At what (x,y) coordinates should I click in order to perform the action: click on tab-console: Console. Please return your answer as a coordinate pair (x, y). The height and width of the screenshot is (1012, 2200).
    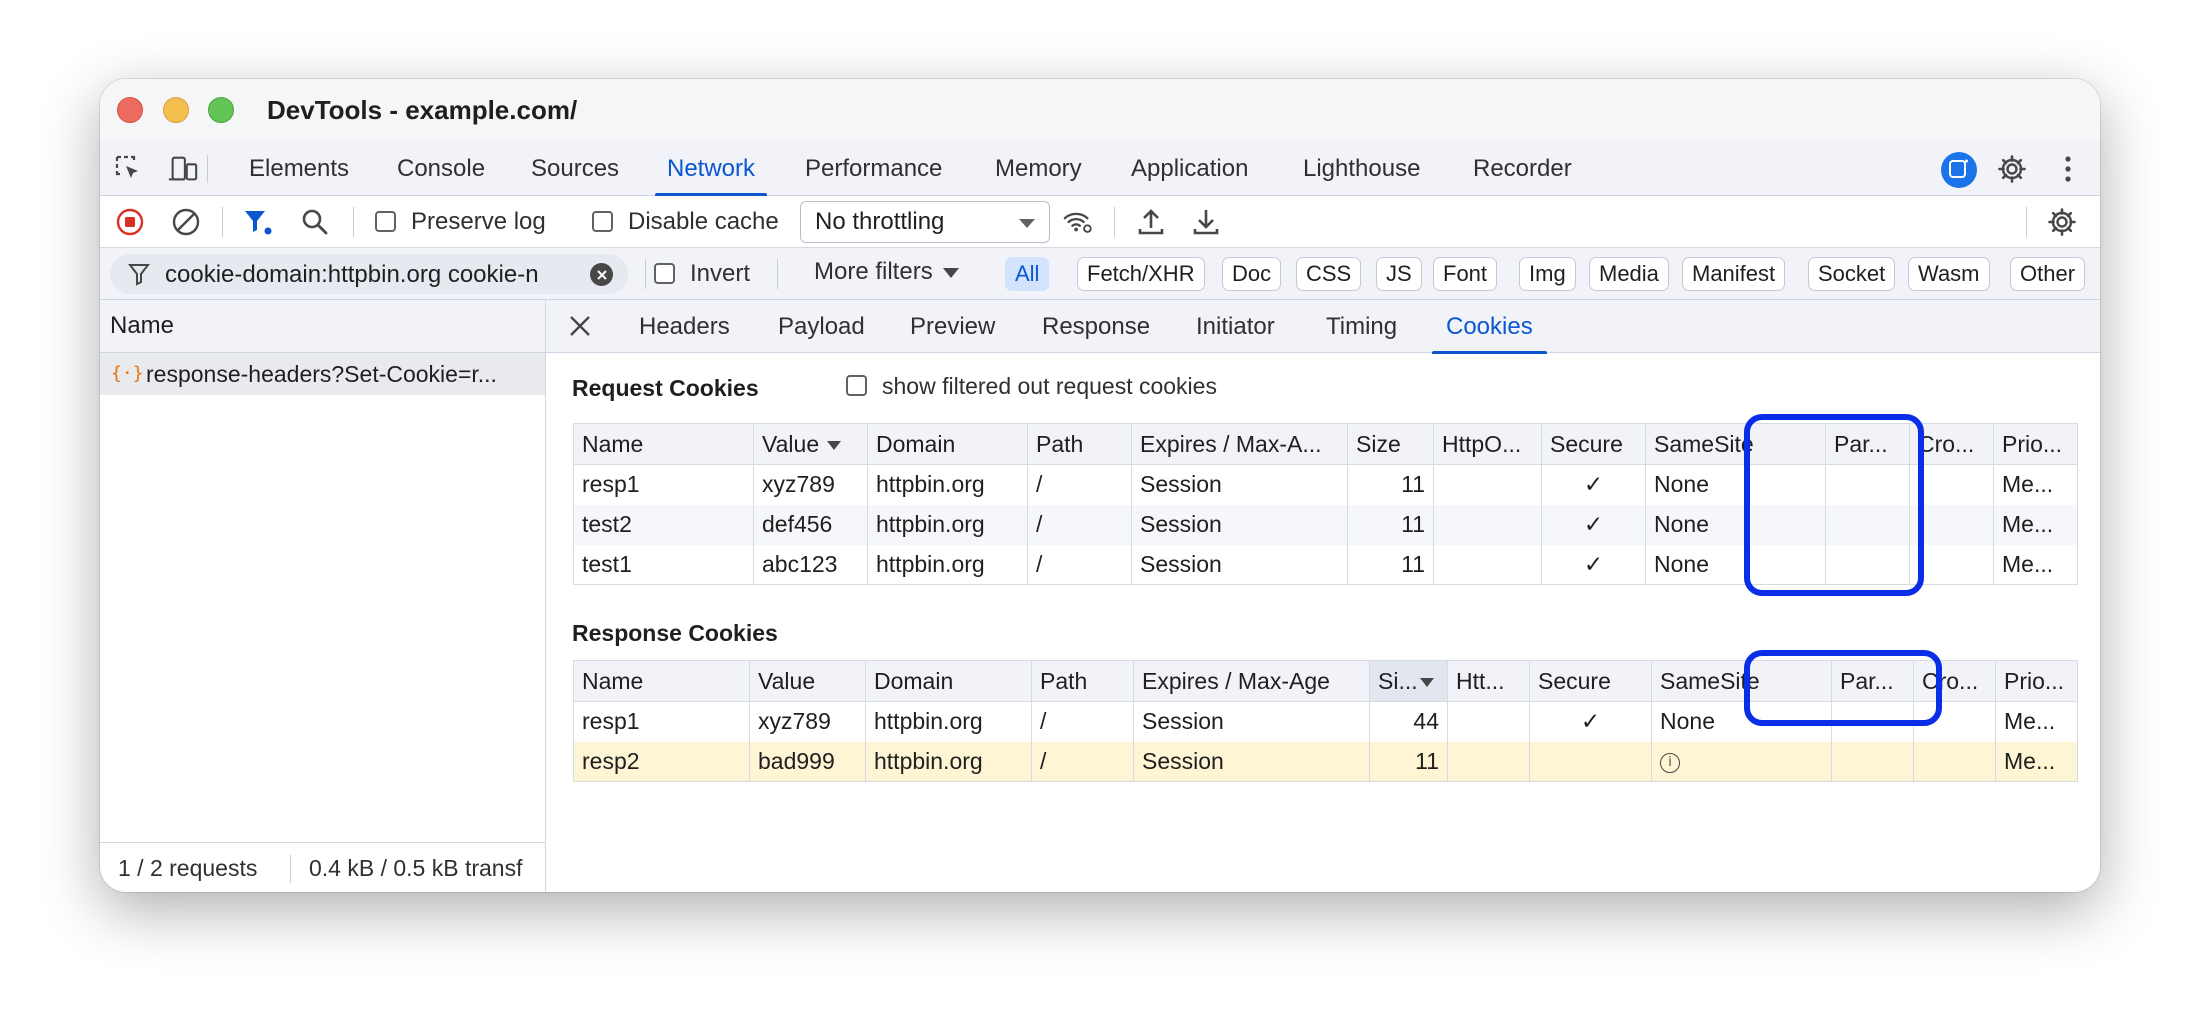
    Looking at the image, I should click on (441, 168).